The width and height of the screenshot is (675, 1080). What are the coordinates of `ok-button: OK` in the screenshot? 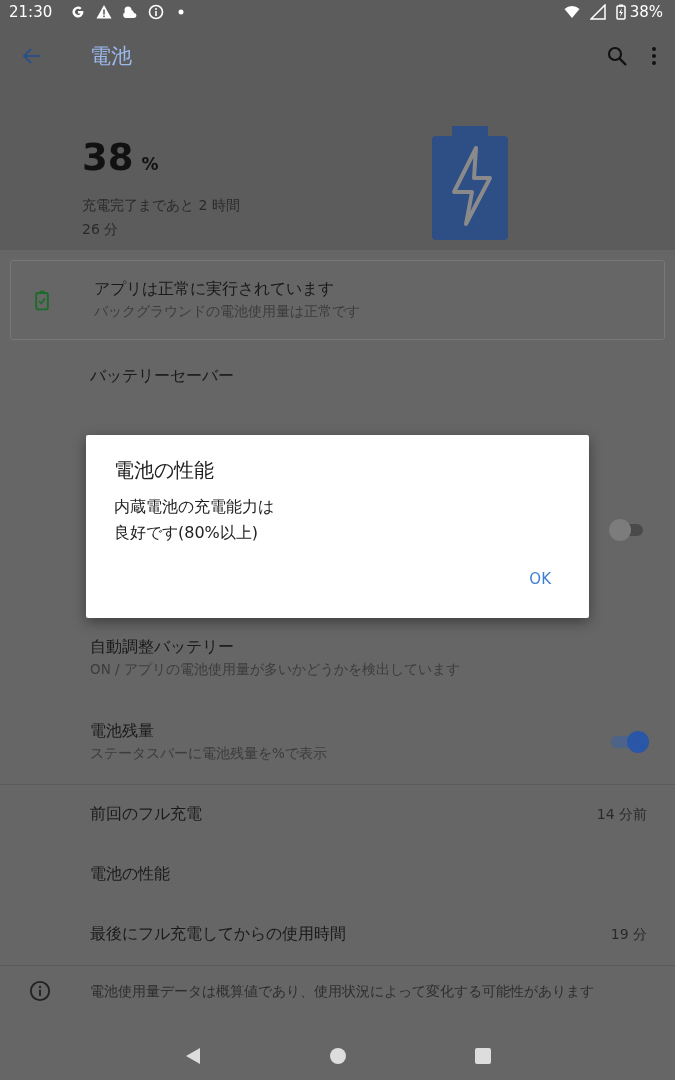 It's located at (540, 579).